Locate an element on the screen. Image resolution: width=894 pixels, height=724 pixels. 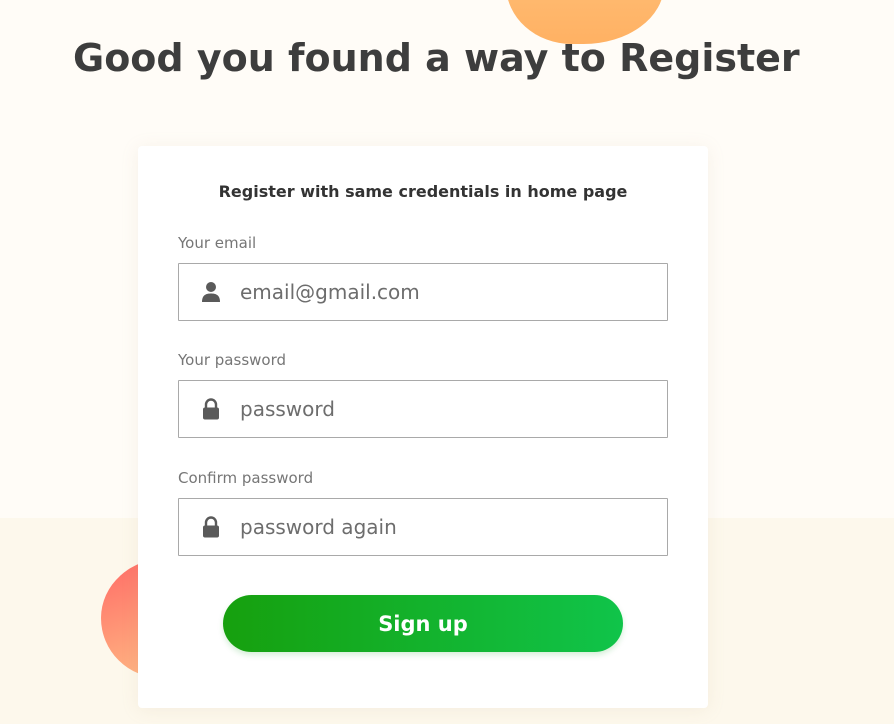
email-input is located at coordinates (445, 292).